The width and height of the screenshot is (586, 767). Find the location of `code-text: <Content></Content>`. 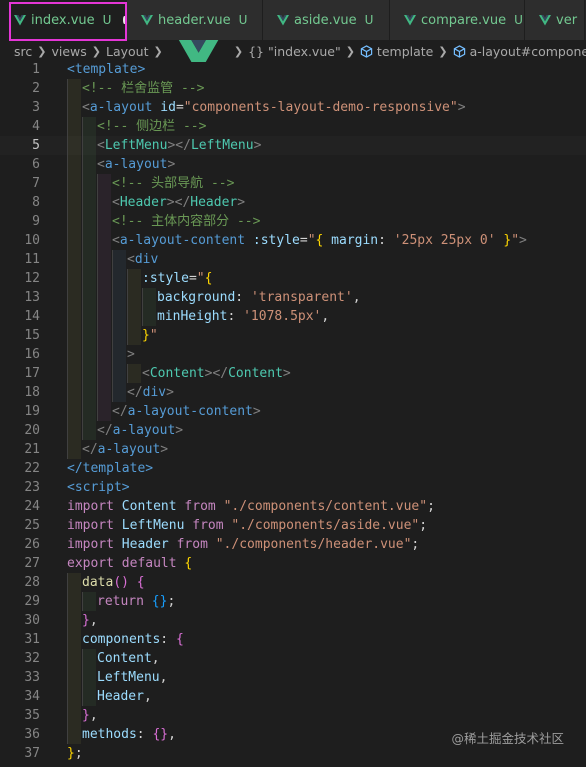

code-text: <Content></Content> is located at coordinates (216, 373).